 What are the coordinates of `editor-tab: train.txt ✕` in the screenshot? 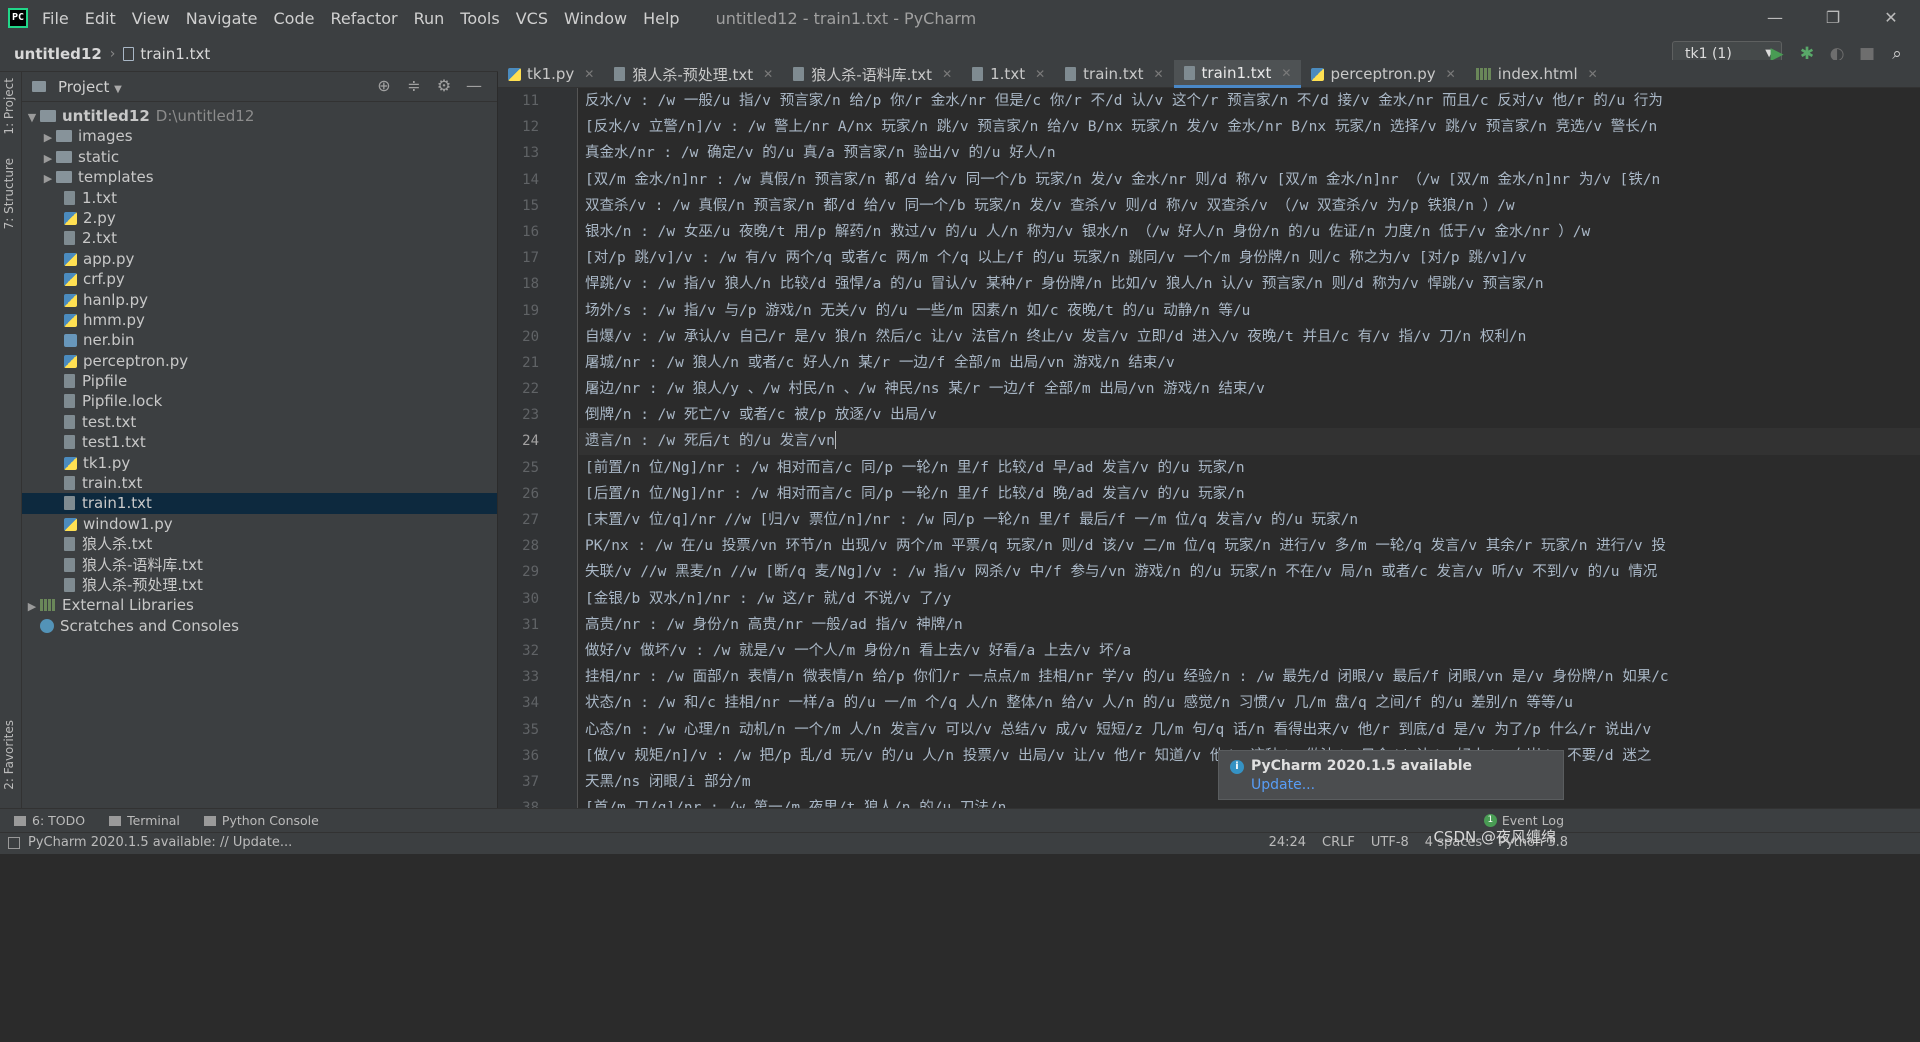 It's located at (1114, 74).